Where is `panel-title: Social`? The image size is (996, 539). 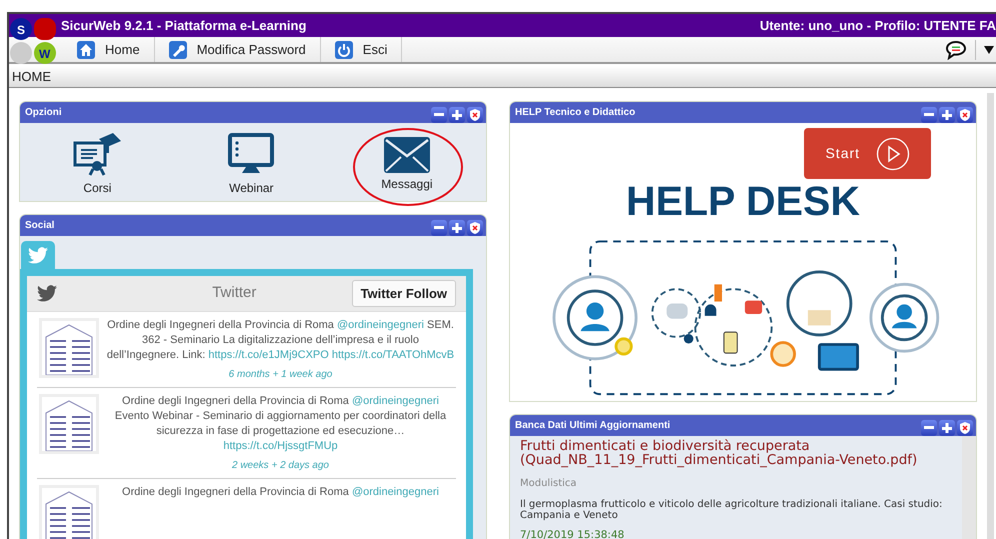 panel-title: Social is located at coordinates (39, 226).